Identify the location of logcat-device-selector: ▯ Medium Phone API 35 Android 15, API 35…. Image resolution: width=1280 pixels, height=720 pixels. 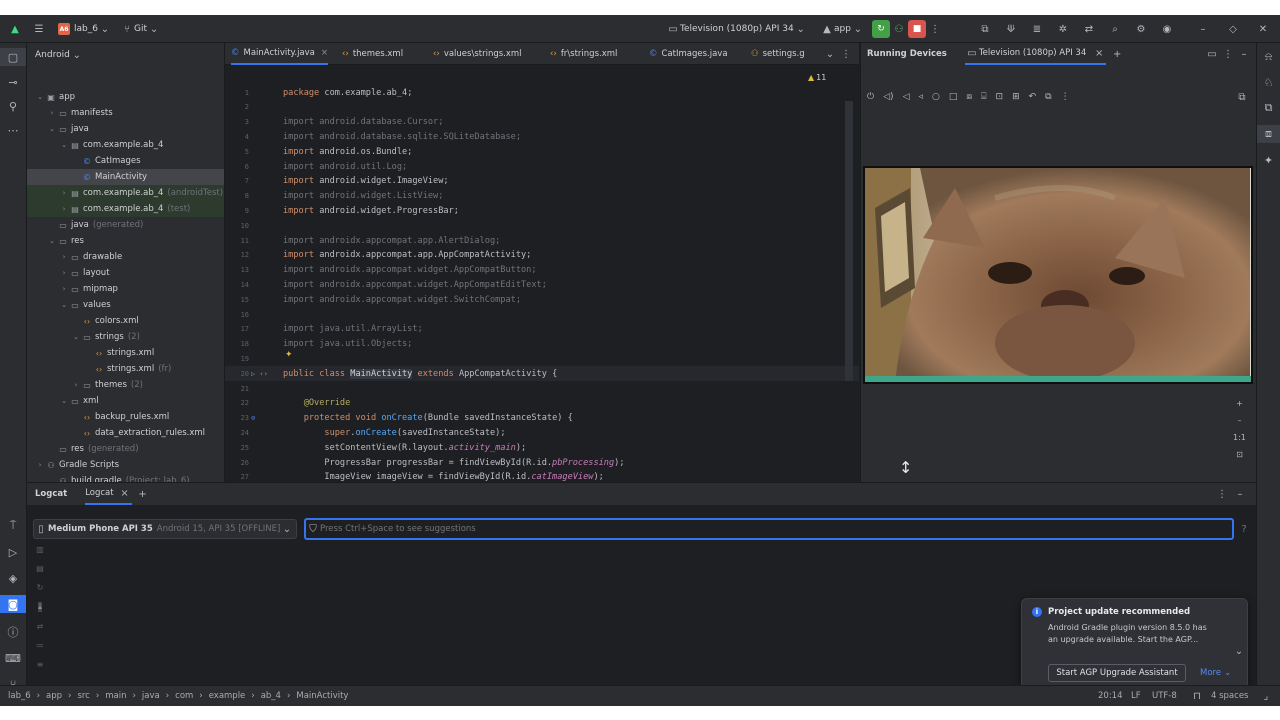
(165, 529).